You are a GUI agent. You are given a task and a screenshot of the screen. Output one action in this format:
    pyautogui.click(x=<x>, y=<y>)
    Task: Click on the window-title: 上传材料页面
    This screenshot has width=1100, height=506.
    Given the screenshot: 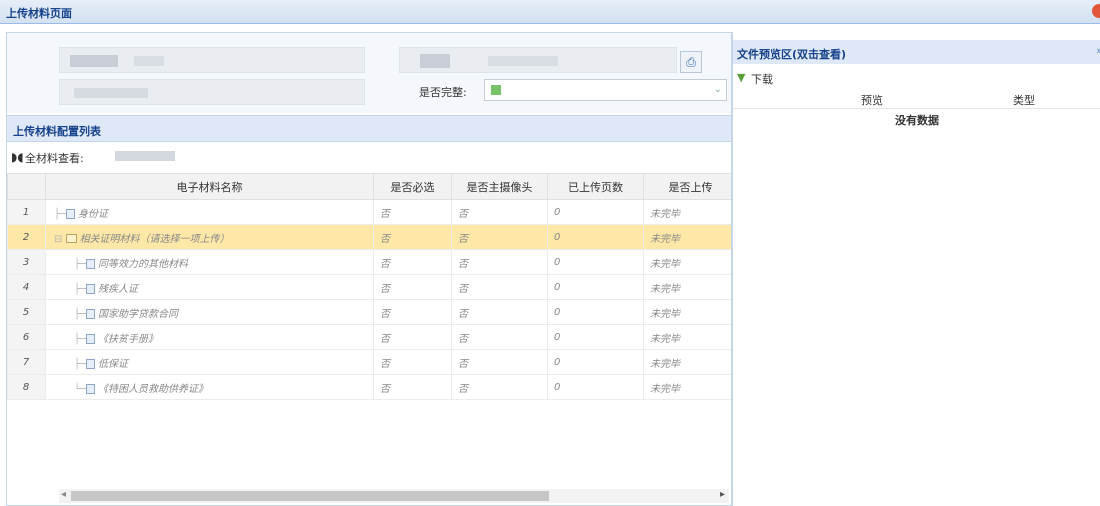 What is the action you would take?
    pyautogui.click(x=39, y=13)
    